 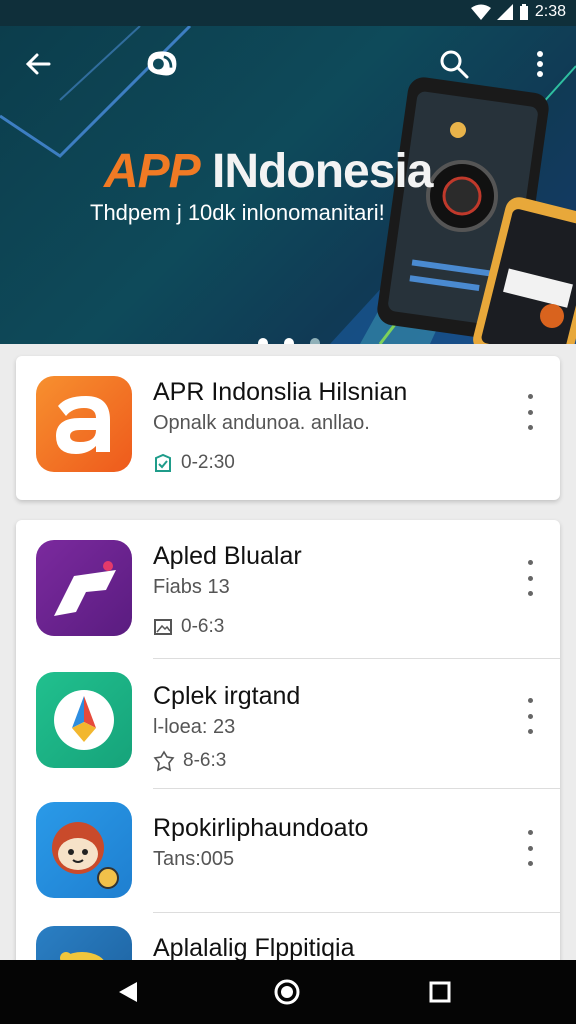 I want to click on search-button, so click(x=454, y=64).